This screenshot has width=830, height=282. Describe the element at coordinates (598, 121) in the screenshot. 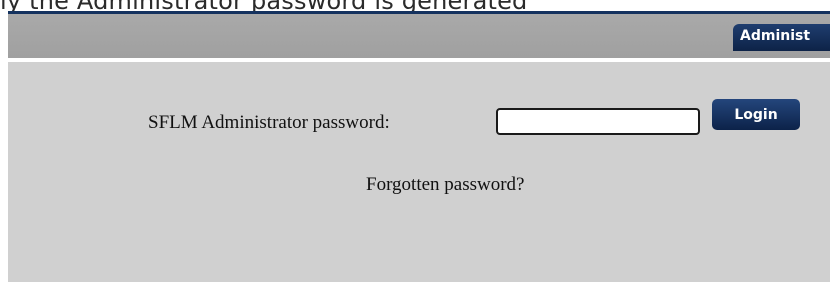

I see `password-input` at that location.